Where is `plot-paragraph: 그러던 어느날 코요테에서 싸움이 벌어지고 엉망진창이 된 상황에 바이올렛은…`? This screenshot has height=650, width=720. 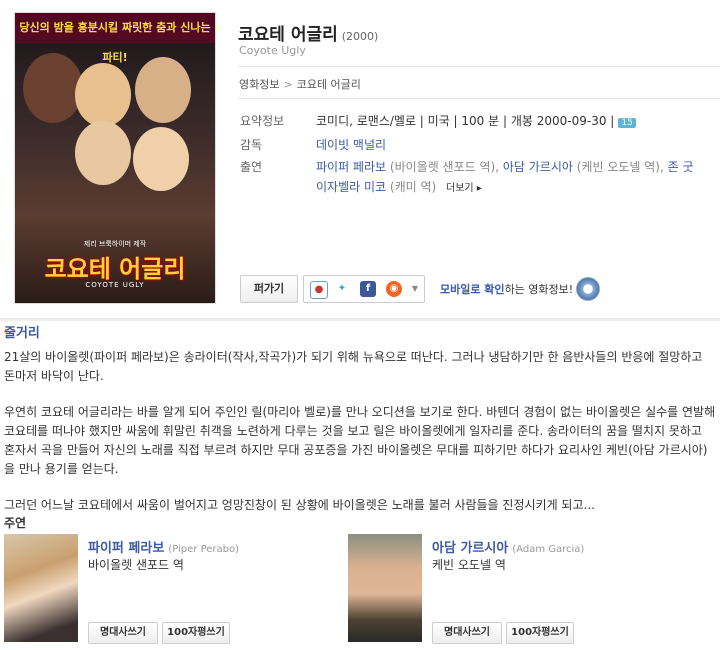 plot-paragraph: 그러던 어느날 코요테에서 싸움이 벌어지고 엉망진창이 된 상황에 바이올렛은… is located at coordinates (299, 505).